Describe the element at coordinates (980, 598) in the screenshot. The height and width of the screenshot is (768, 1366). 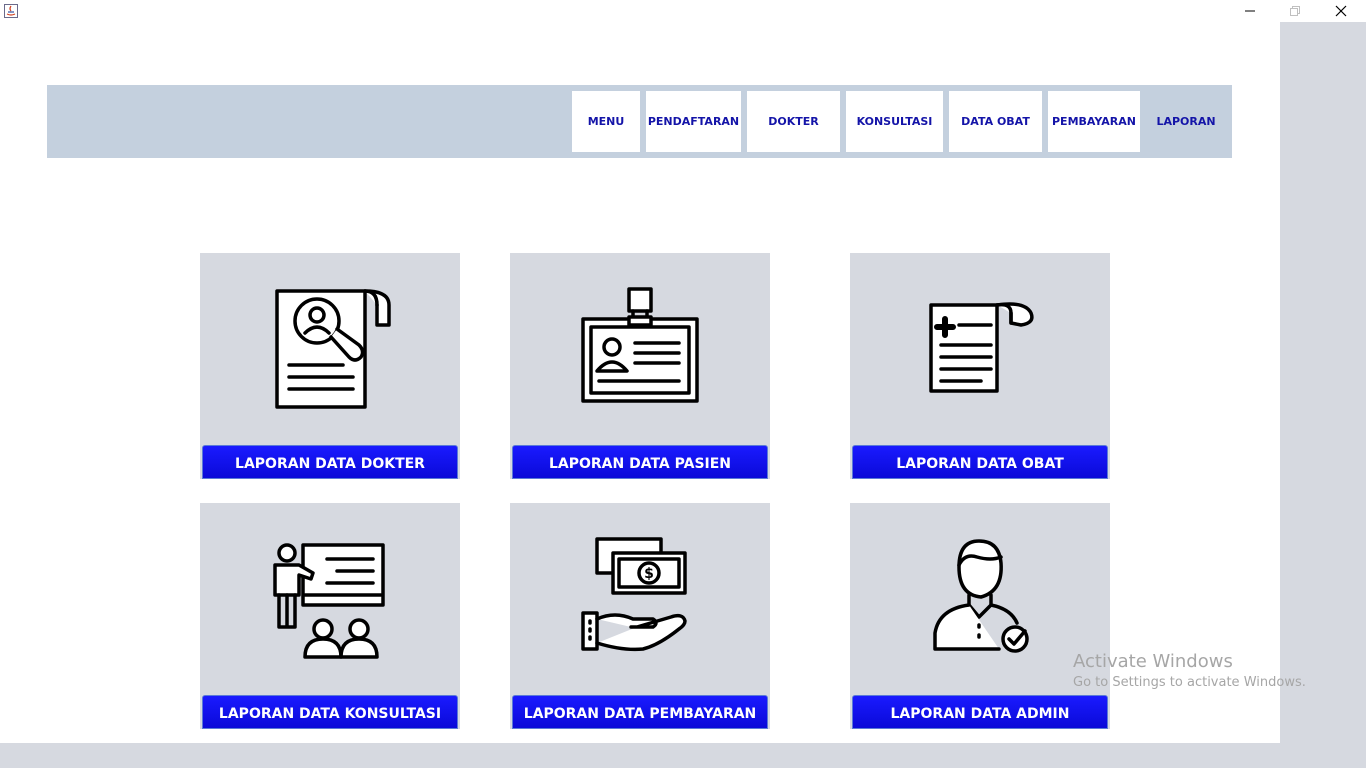
I see `admin-user-icon` at that location.